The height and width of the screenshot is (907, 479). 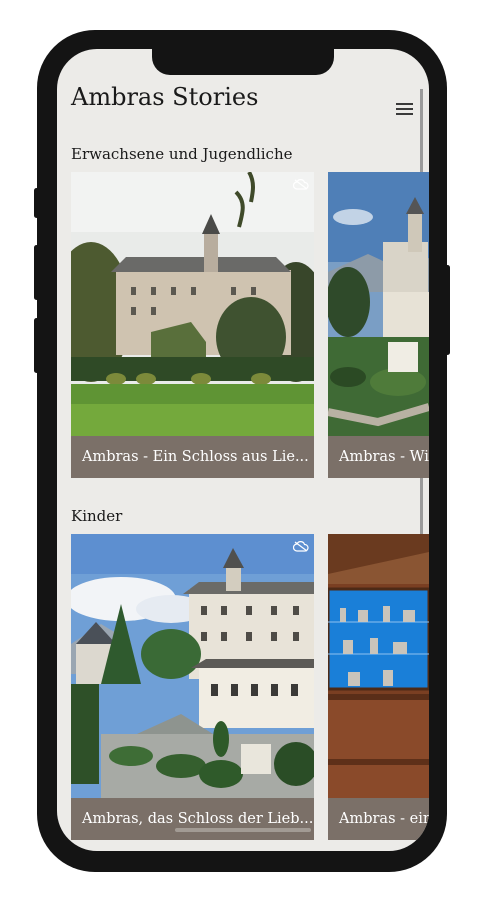 I want to click on home-indicator, so click(x=243, y=830).